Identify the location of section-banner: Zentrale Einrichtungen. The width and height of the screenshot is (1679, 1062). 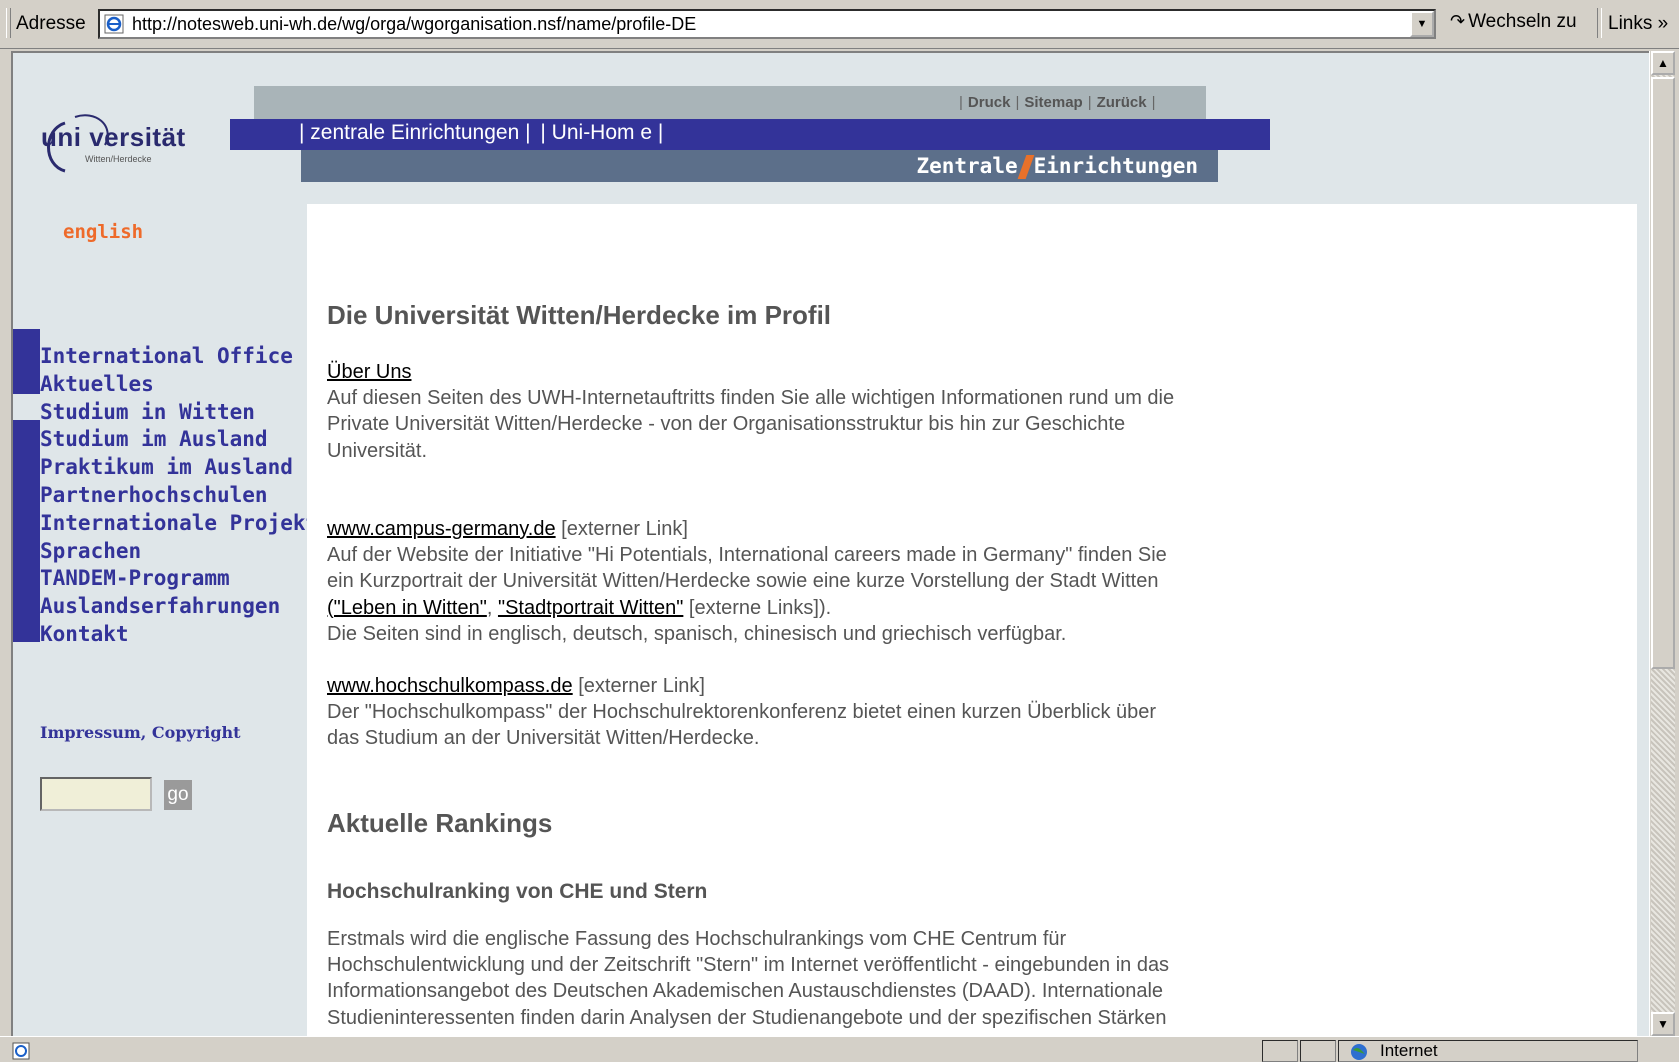
(759, 166).